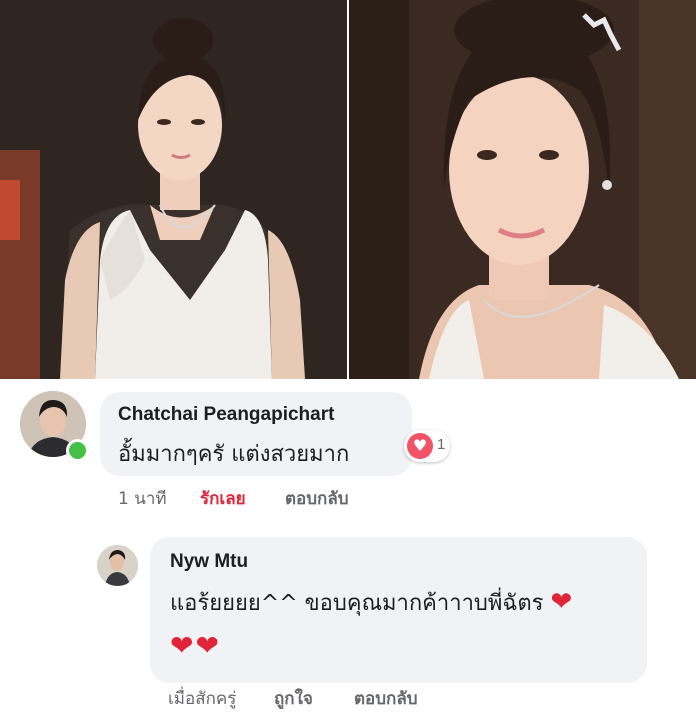 This screenshot has height=712, width=696. I want to click on heart-reaction-icon: ♥, so click(420, 446).